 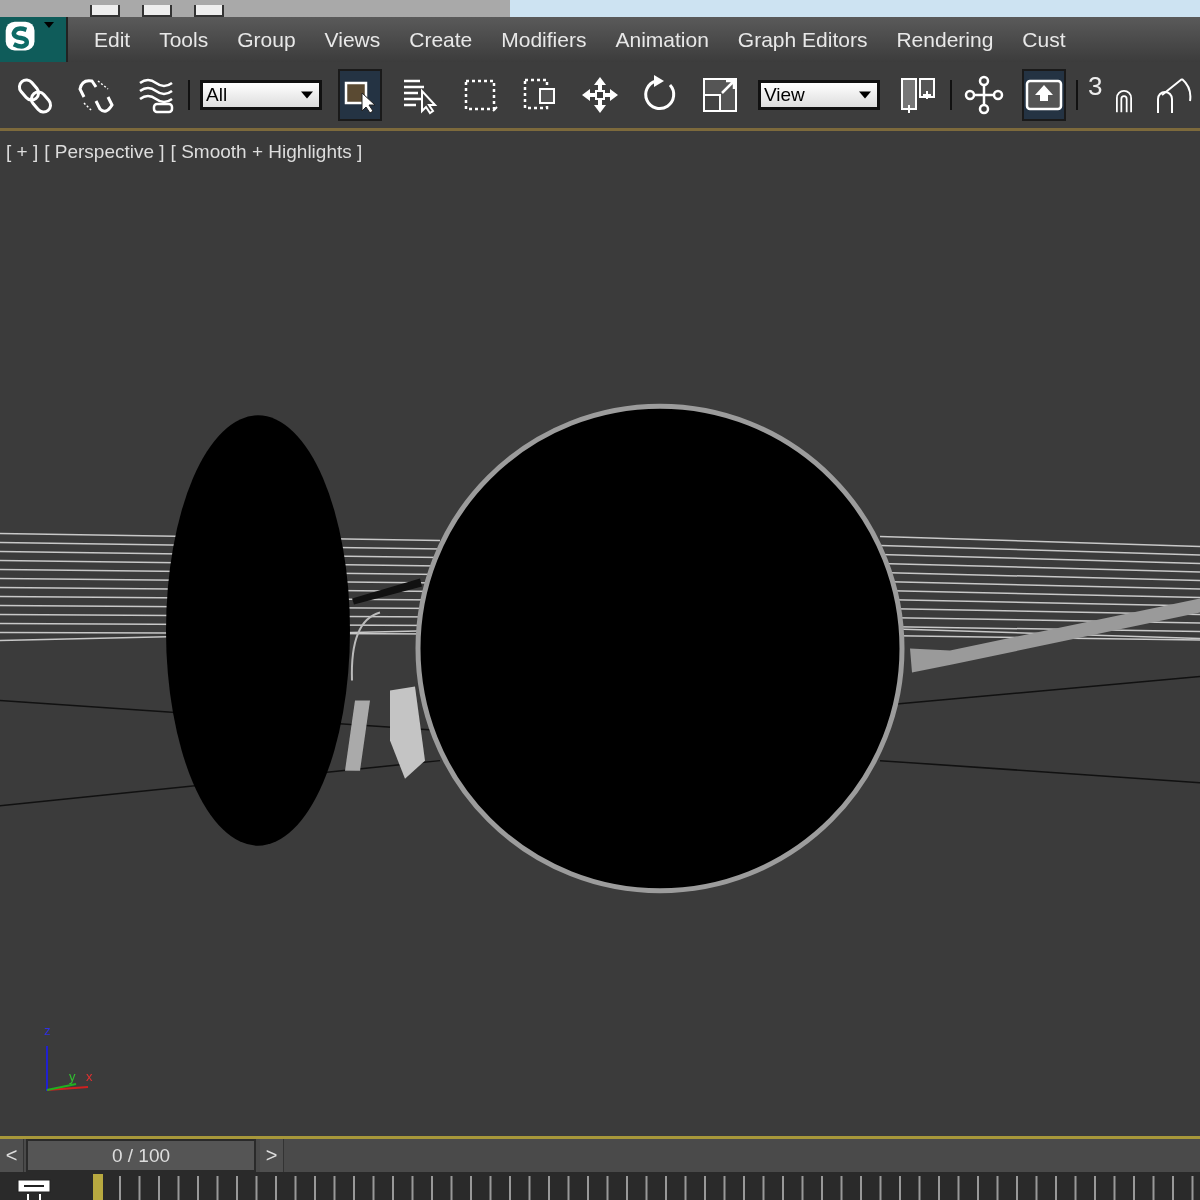 I want to click on dropdown: All, so click(x=261, y=95).